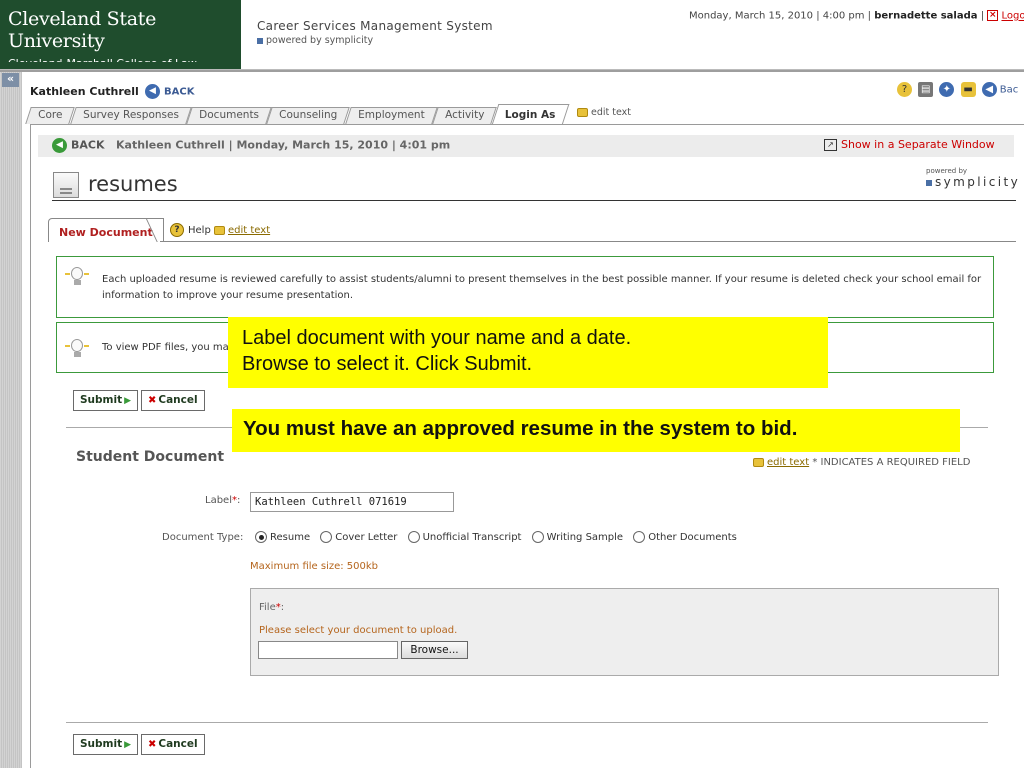 Image resolution: width=1024 pixels, height=768 pixels. Describe the element at coordinates (173, 744) in the screenshot. I see `cancel-button-bottom: ✖ Cancel` at that location.